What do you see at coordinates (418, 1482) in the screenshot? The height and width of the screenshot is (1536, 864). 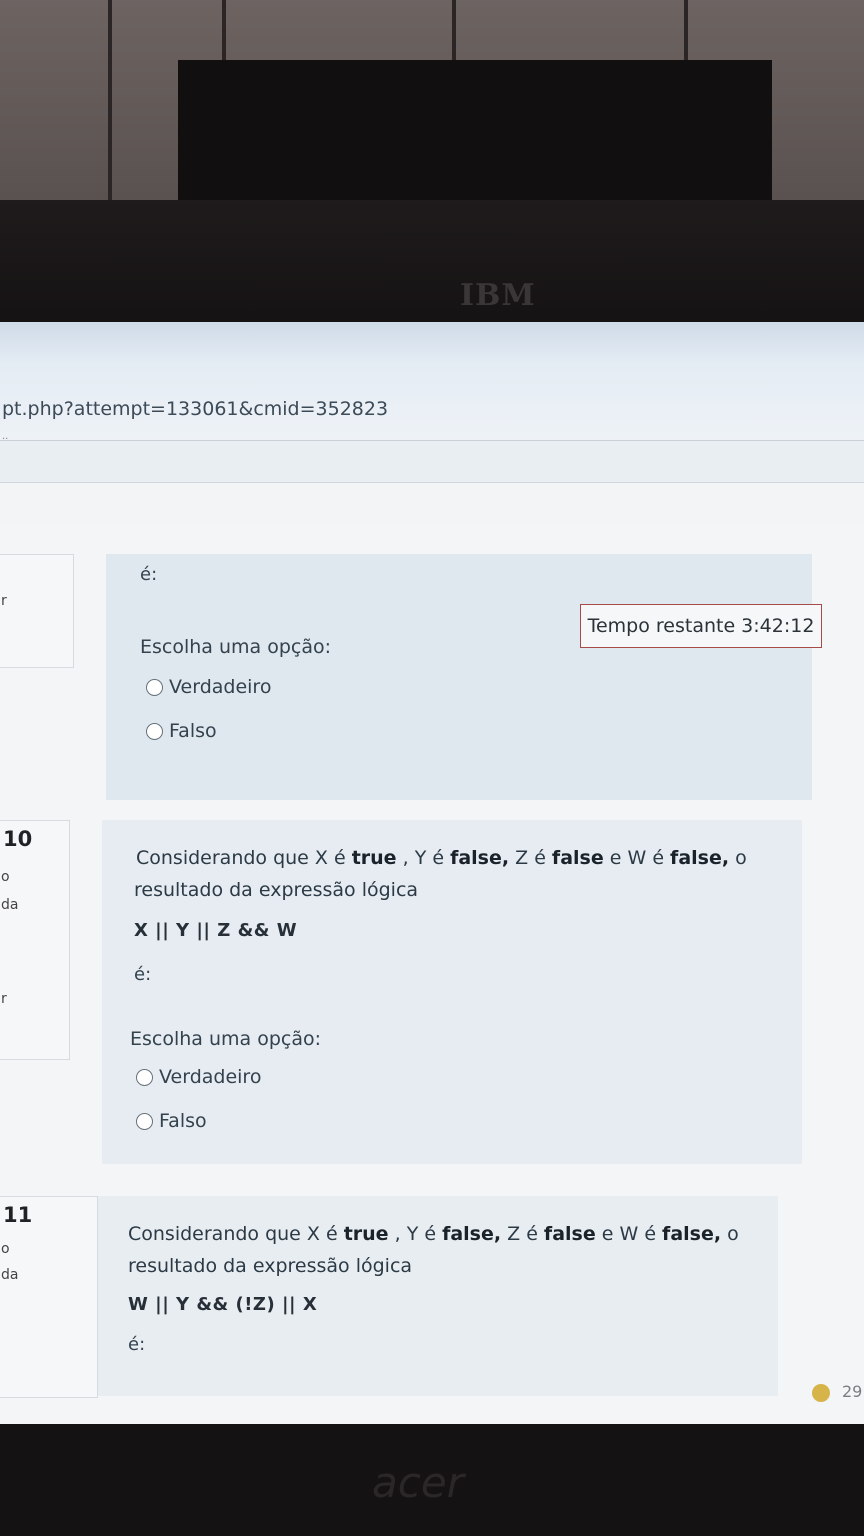 I see `laptop-brand-logo: acer` at bounding box center [418, 1482].